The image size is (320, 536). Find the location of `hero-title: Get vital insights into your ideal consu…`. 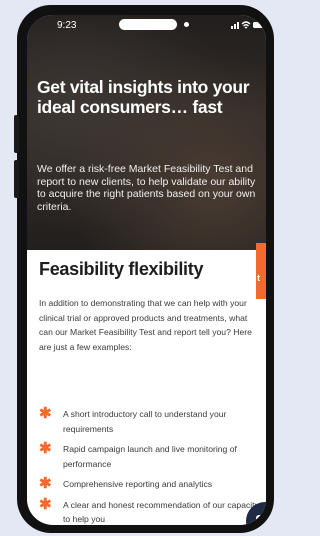

hero-title: Get vital insights into your ideal consu… is located at coordinates (143, 97).